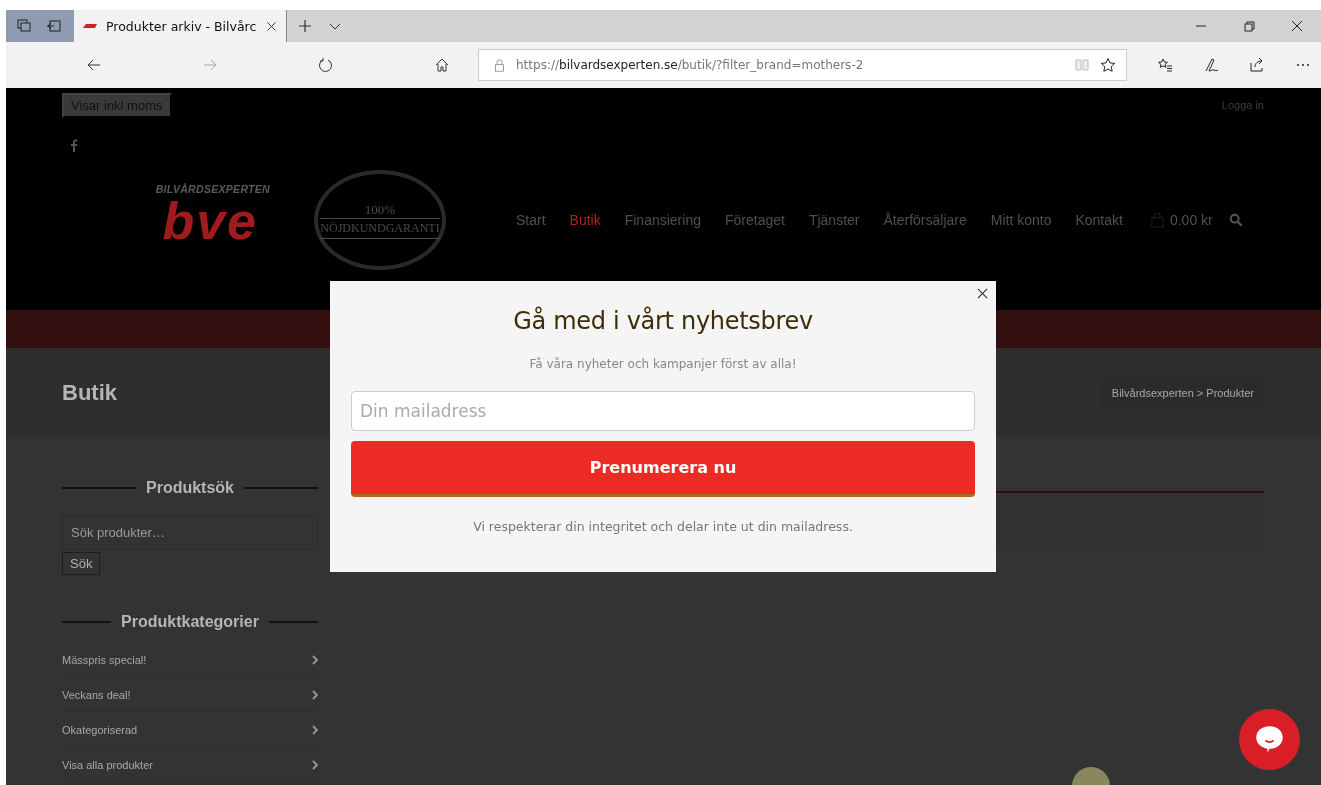  What do you see at coordinates (96, 694) in the screenshot?
I see `category-link: Veckans deal!` at bounding box center [96, 694].